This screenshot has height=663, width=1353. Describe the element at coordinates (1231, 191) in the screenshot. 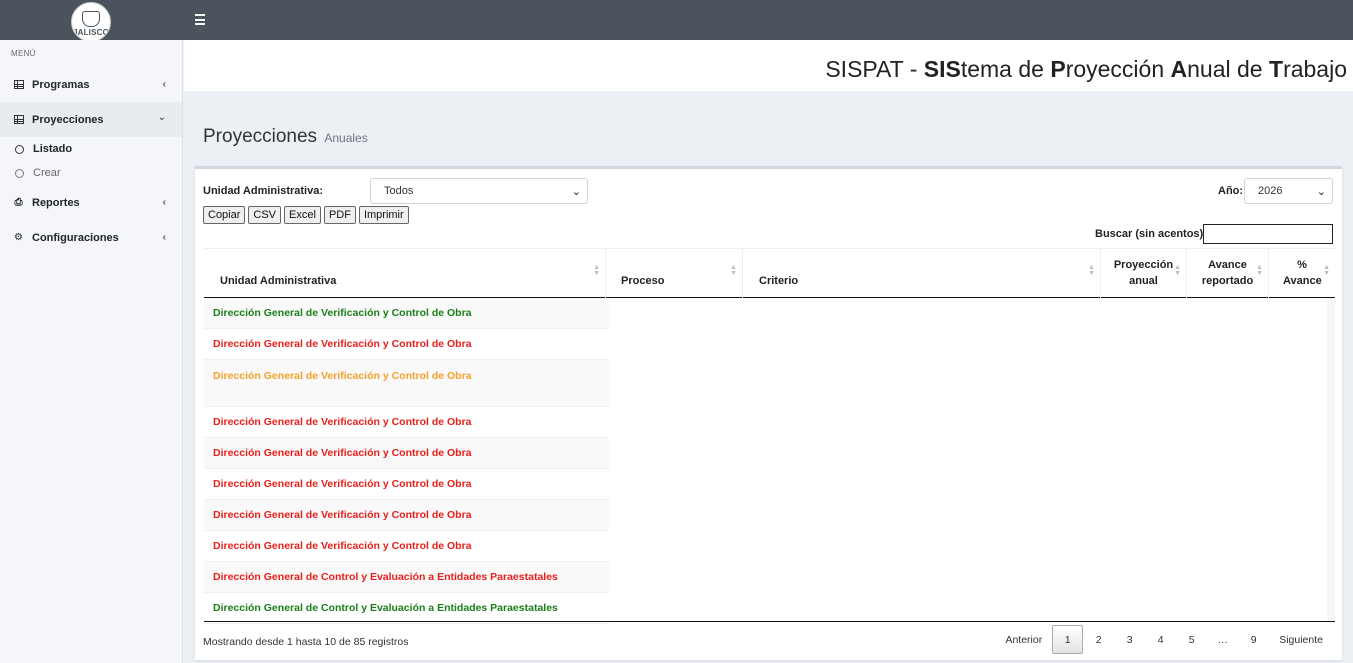

I see `year-filter-label: Año:` at that location.